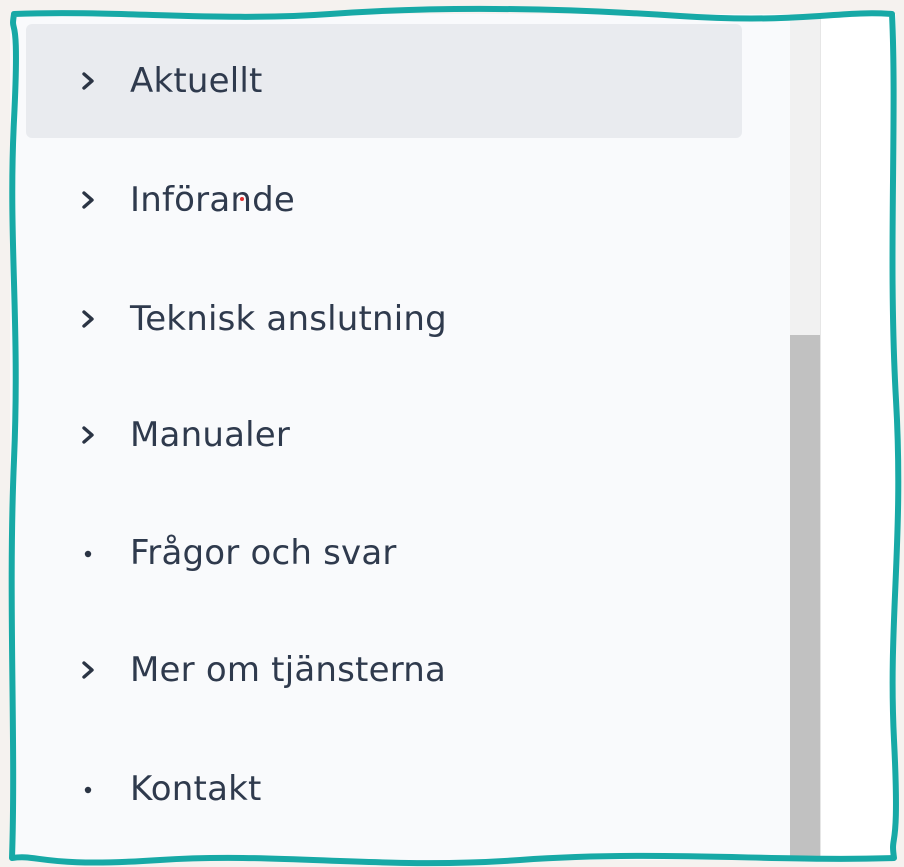 The height and width of the screenshot is (867, 904). What do you see at coordinates (384, 435) in the screenshot?
I see `sidebar-item-manualer: Manualer` at bounding box center [384, 435].